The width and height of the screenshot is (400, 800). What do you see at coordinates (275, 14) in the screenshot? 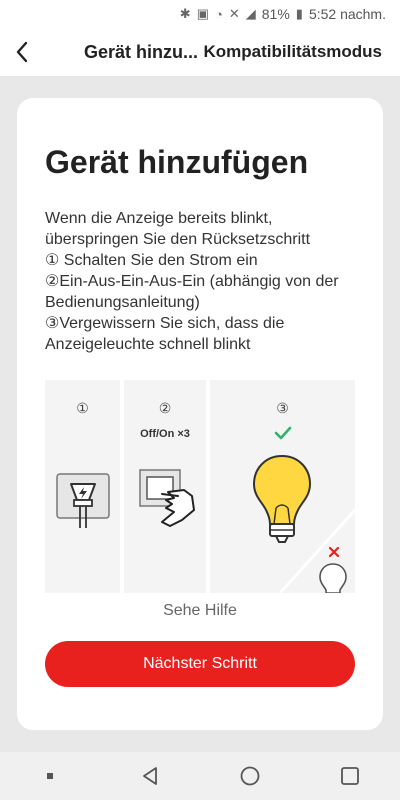
I see `battery-percent: 81%` at bounding box center [275, 14].